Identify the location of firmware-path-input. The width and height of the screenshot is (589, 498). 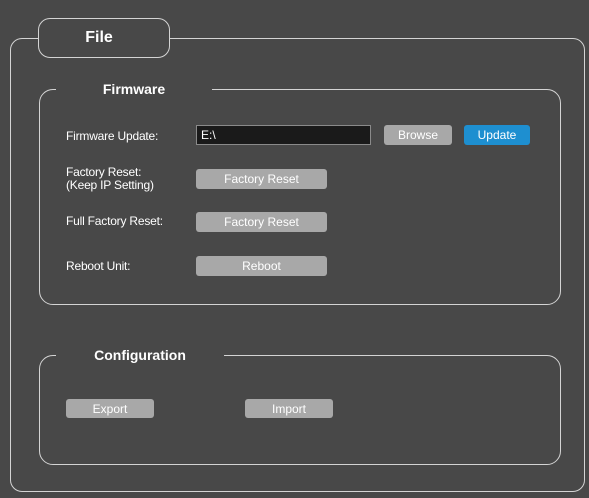
(283, 135).